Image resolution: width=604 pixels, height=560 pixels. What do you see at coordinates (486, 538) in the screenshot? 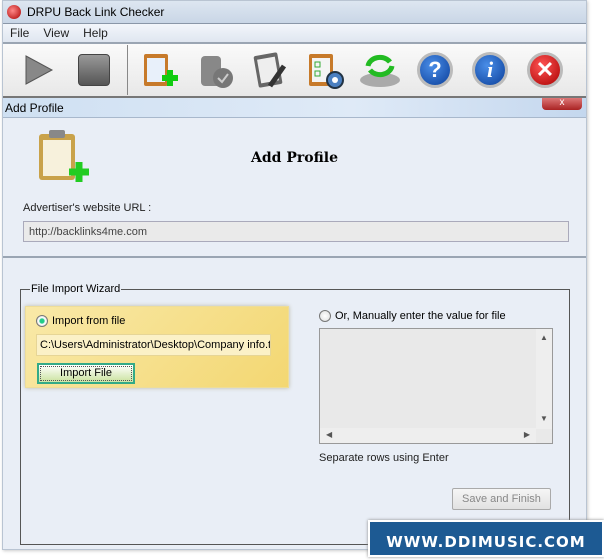
I see `watermark-banner: WWW.DDIMUSIC.COM` at bounding box center [486, 538].